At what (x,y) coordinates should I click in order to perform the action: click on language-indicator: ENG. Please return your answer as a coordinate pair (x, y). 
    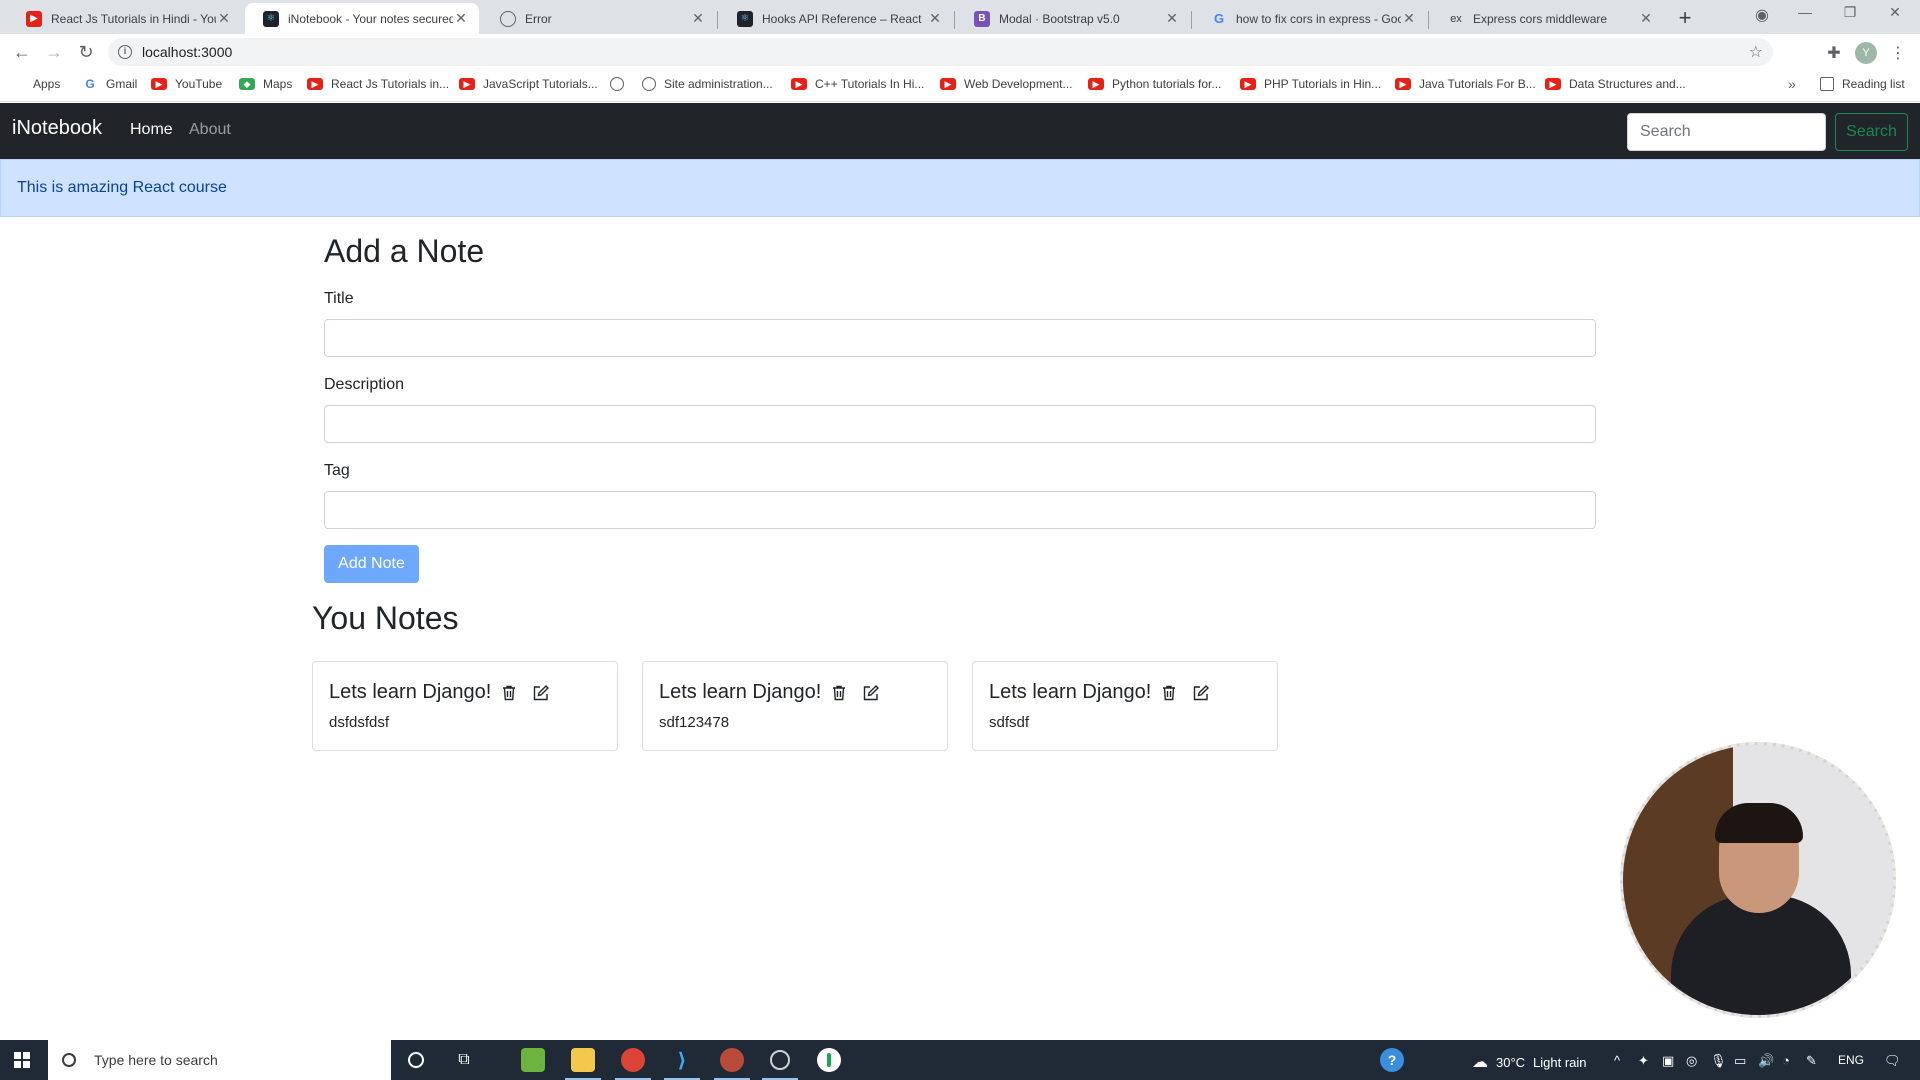
    Looking at the image, I should click on (1851, 1060).